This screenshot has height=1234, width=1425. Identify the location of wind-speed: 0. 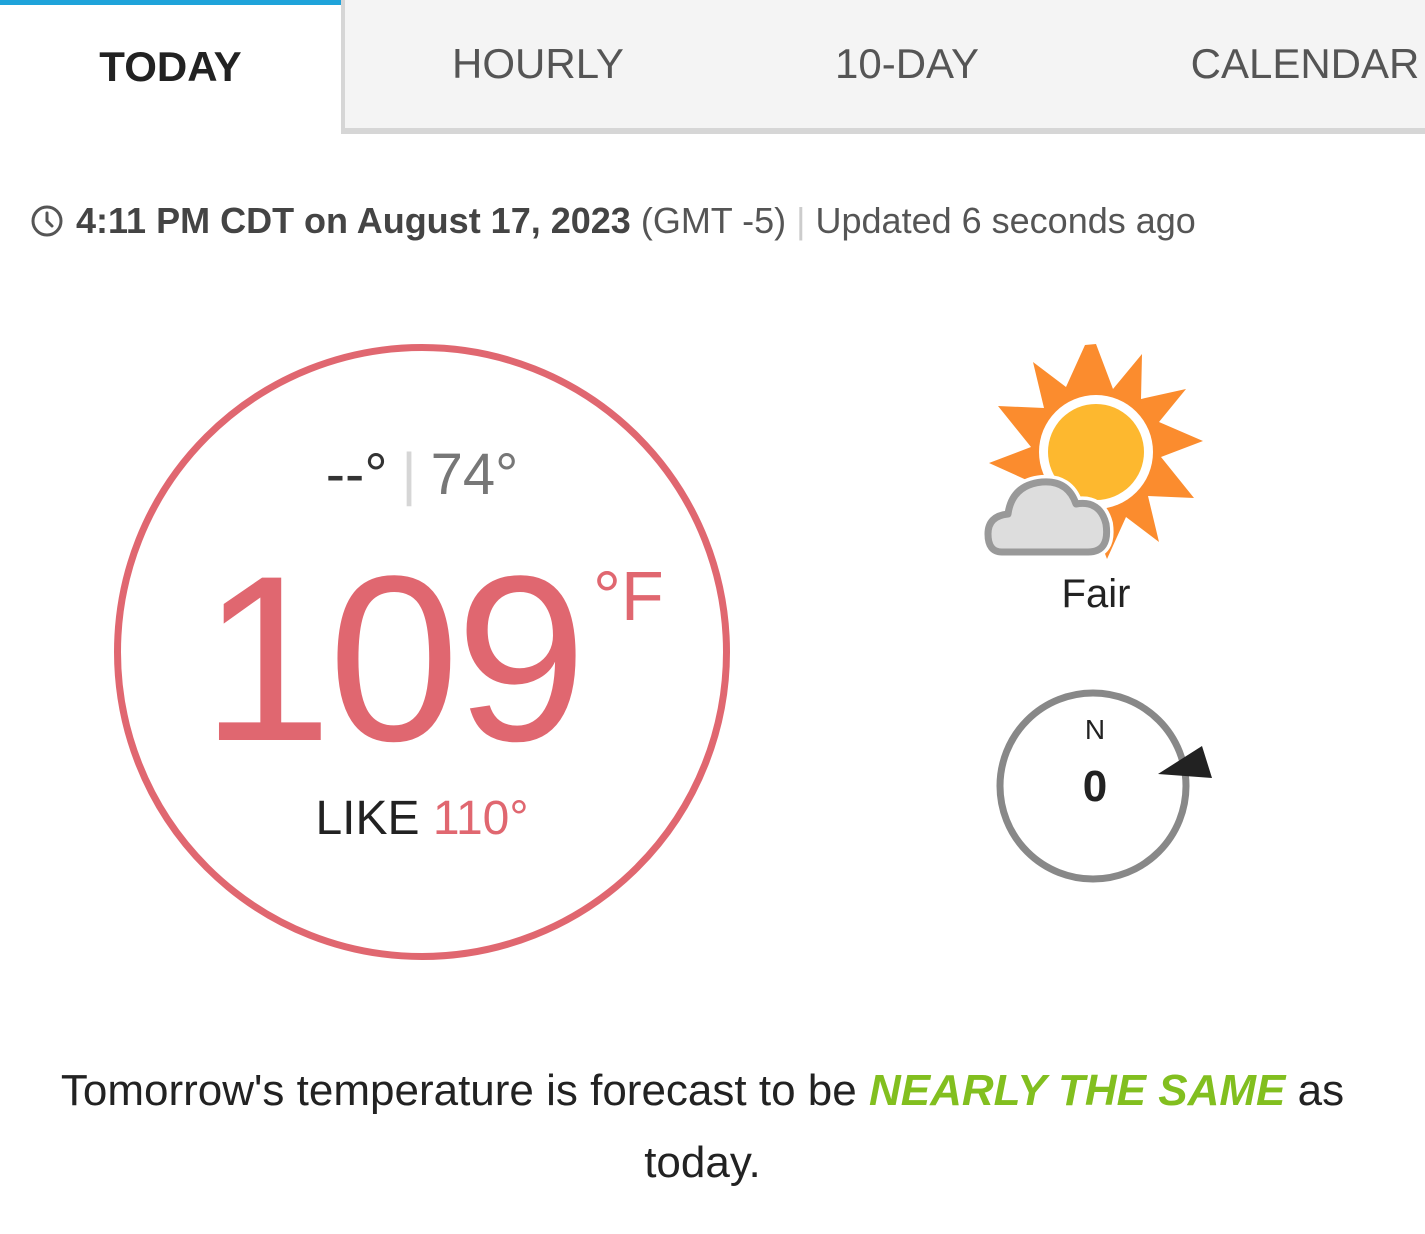
(1095, 786).